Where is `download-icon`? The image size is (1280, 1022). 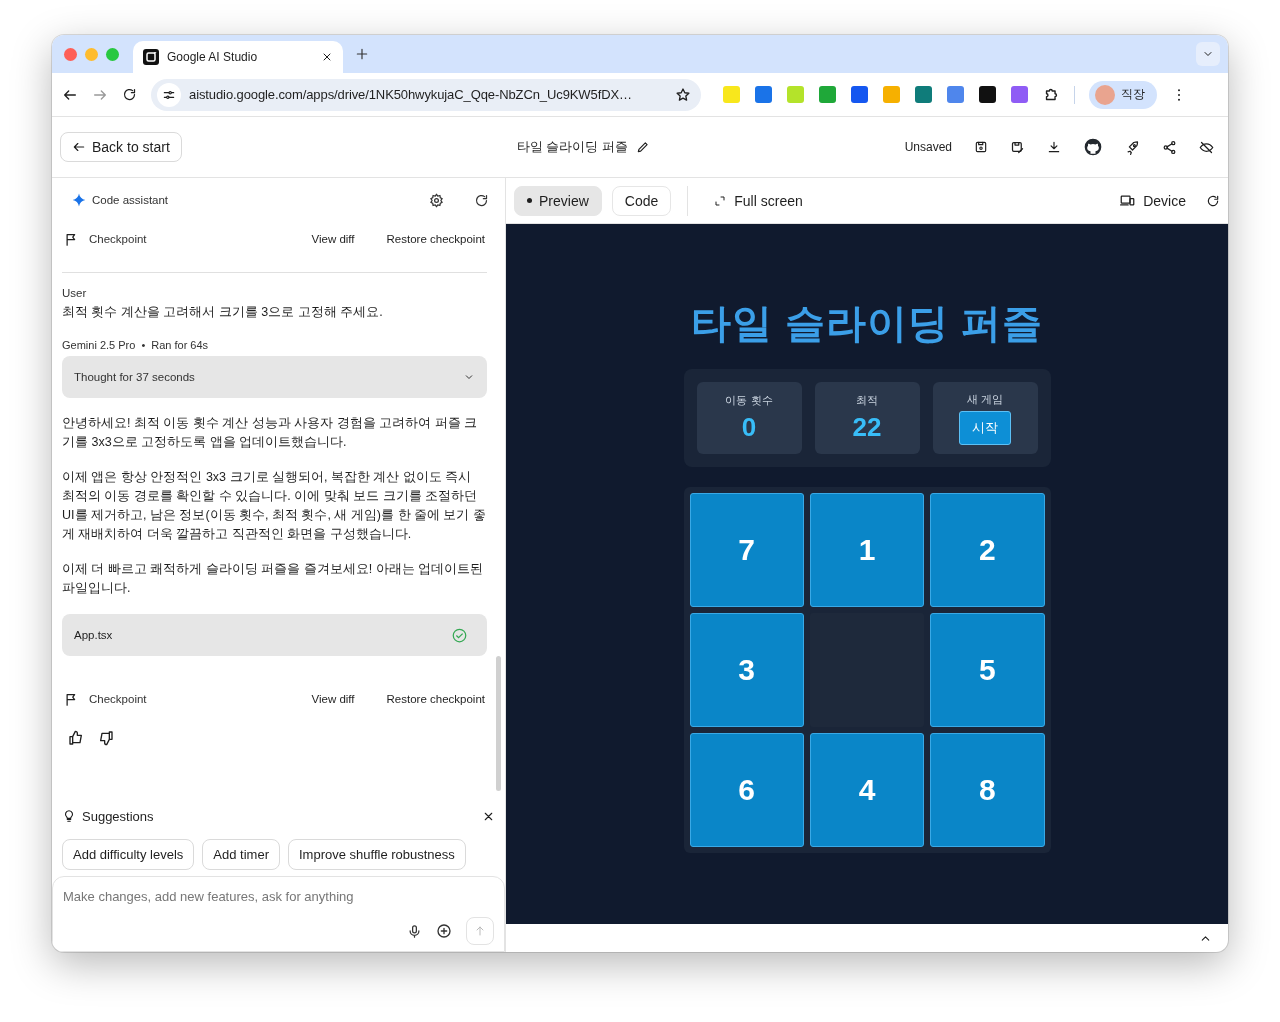 download-icon is located at coordinates (1054, 147).